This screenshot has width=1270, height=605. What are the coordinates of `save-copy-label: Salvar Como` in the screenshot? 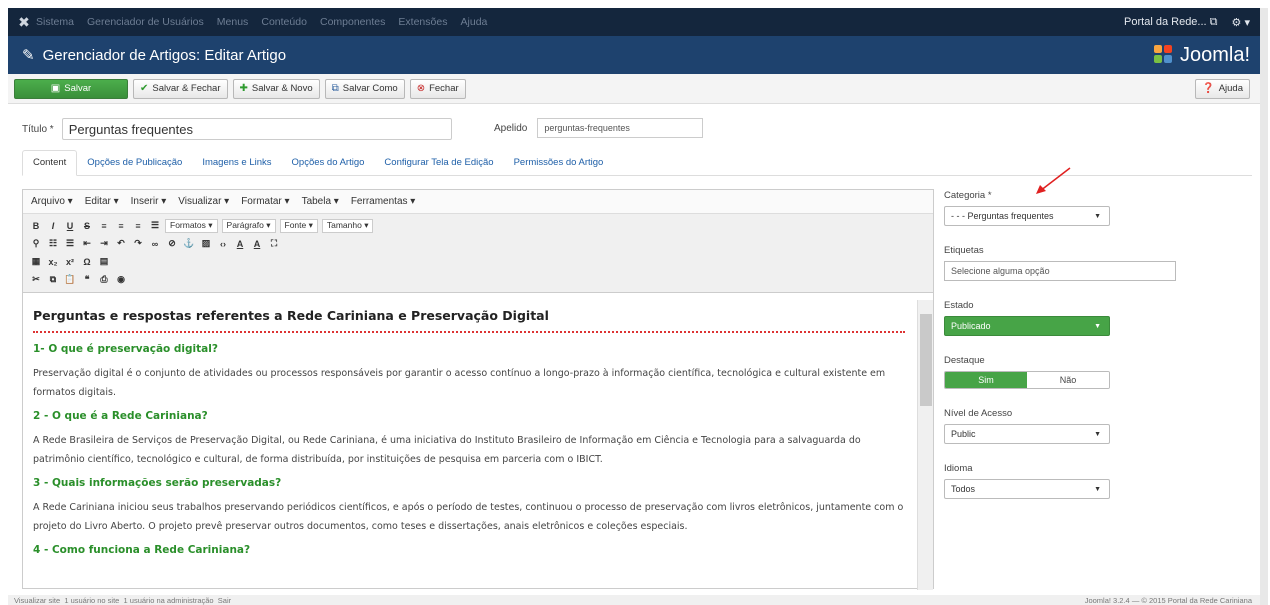 It's located at (370, 88).